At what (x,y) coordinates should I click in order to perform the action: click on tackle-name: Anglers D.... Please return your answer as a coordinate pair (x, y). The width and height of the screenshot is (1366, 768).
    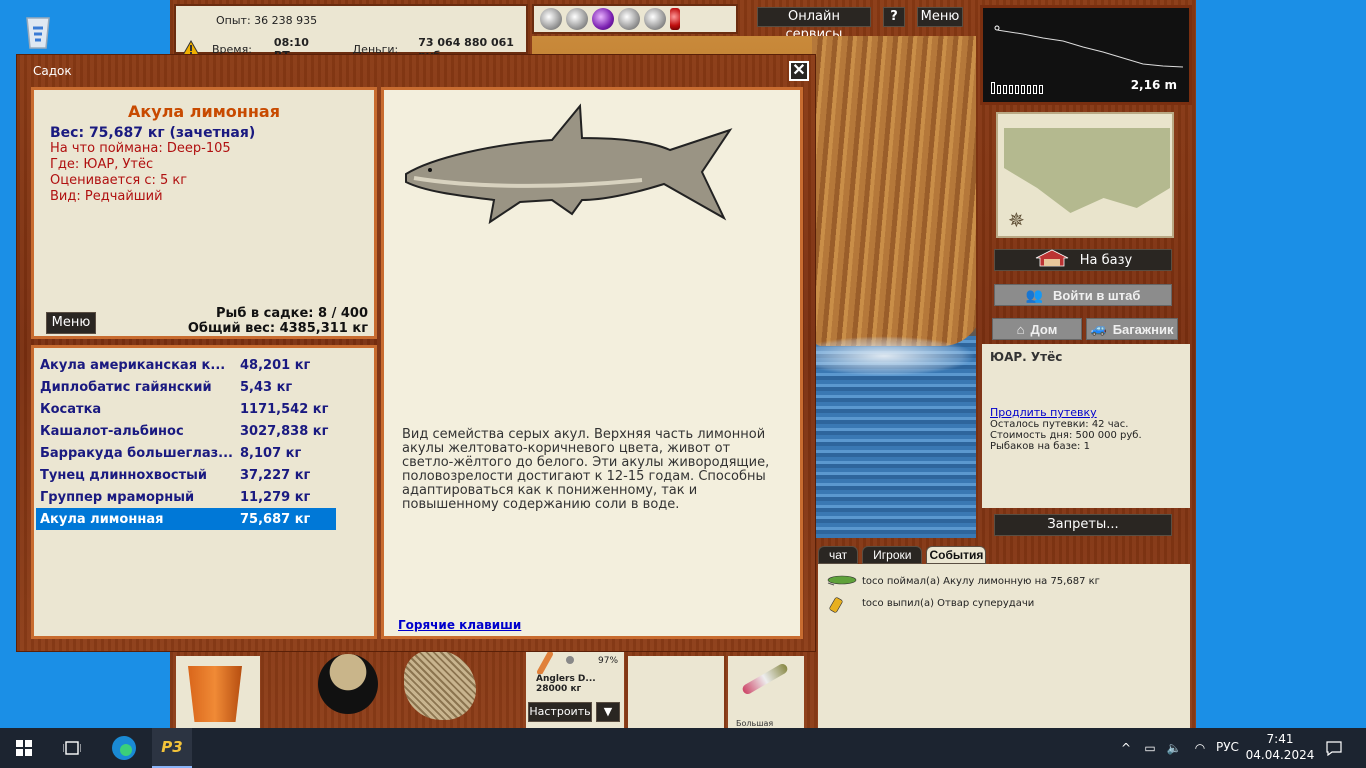
    Looking at the image, I should click on (566, 679).